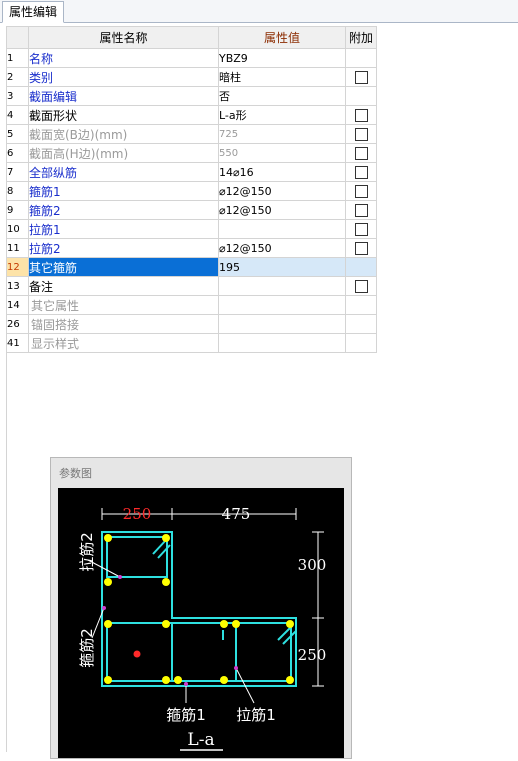  What do you see at coordinates (186, 715) in the screenshot?
I see `label-bottom-1: 箍筋1` at bounding box center [186, 715].